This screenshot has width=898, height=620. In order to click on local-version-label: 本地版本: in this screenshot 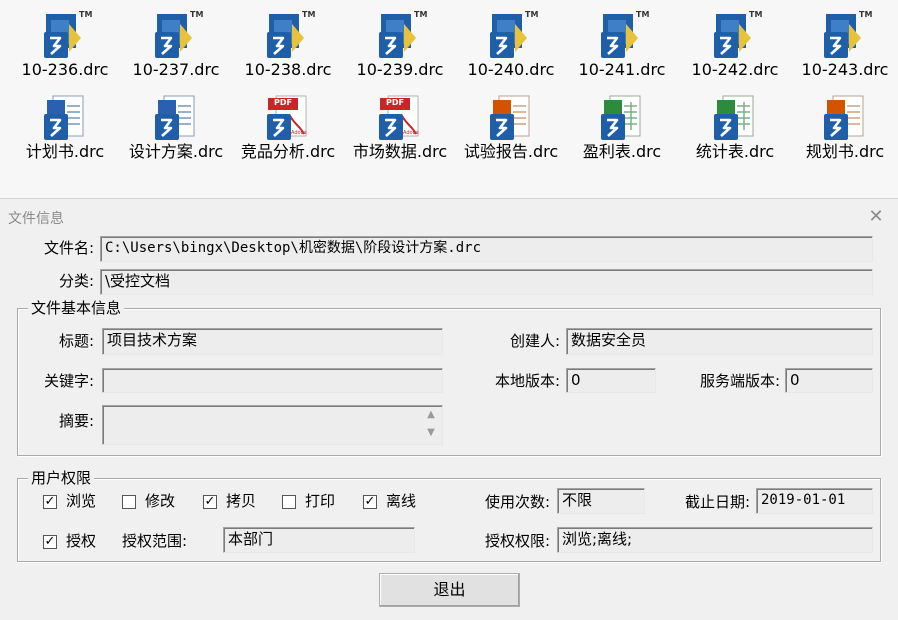, I will do `click(527, 381)`.